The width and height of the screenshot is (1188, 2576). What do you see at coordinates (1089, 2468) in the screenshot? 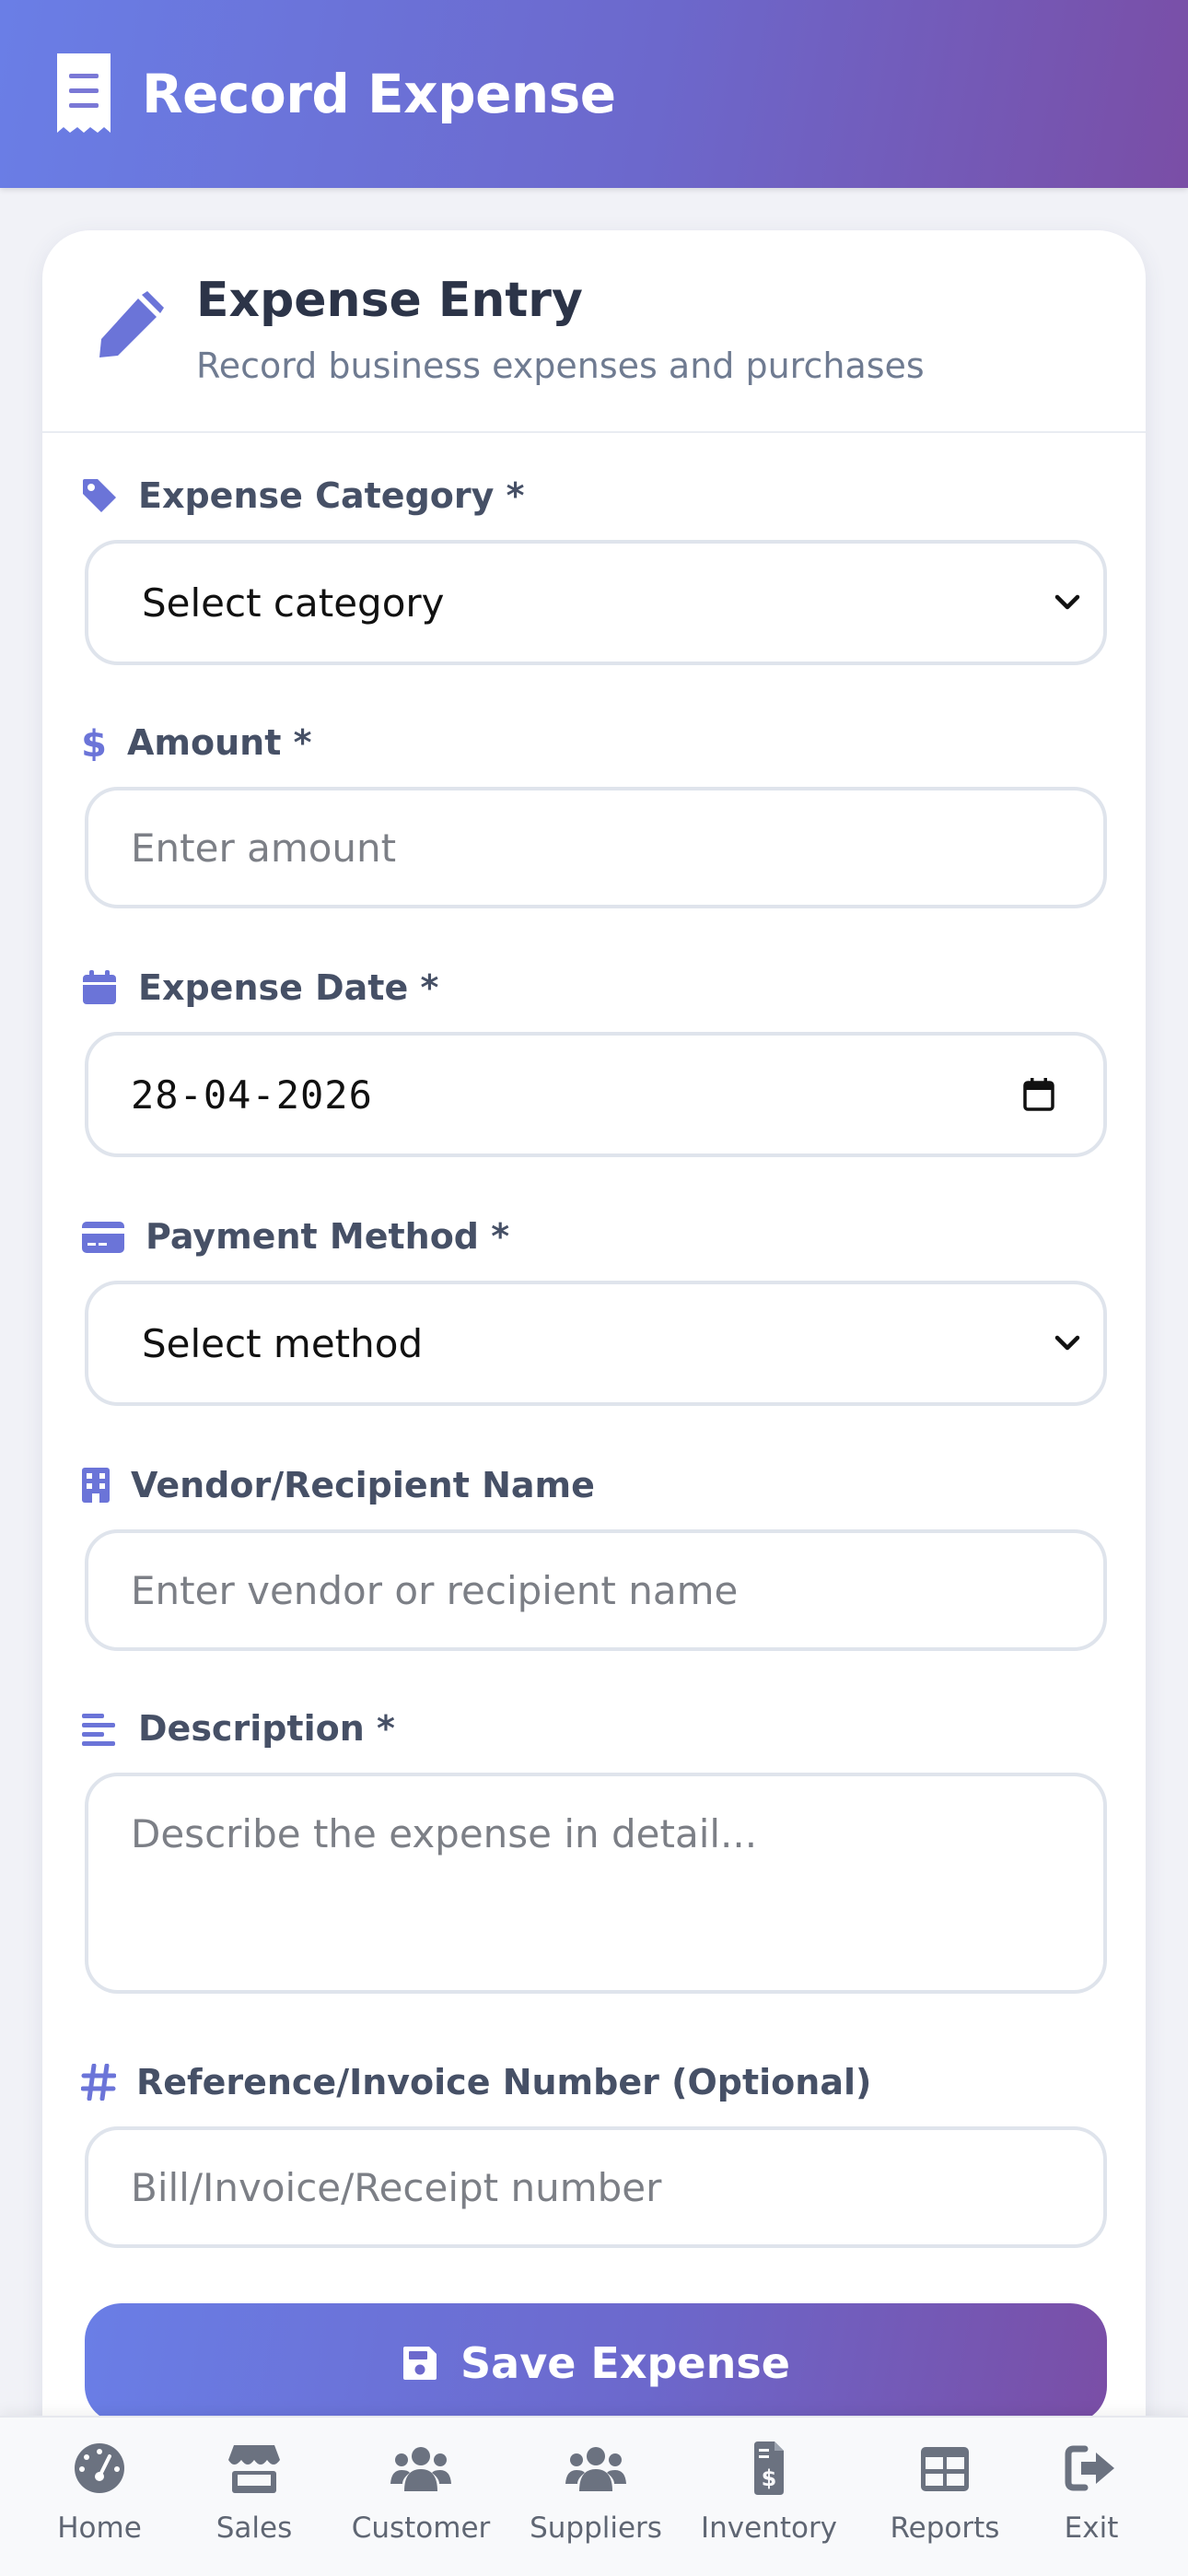
I see `sign-out-icon` at bounding box center [1089, 2468].